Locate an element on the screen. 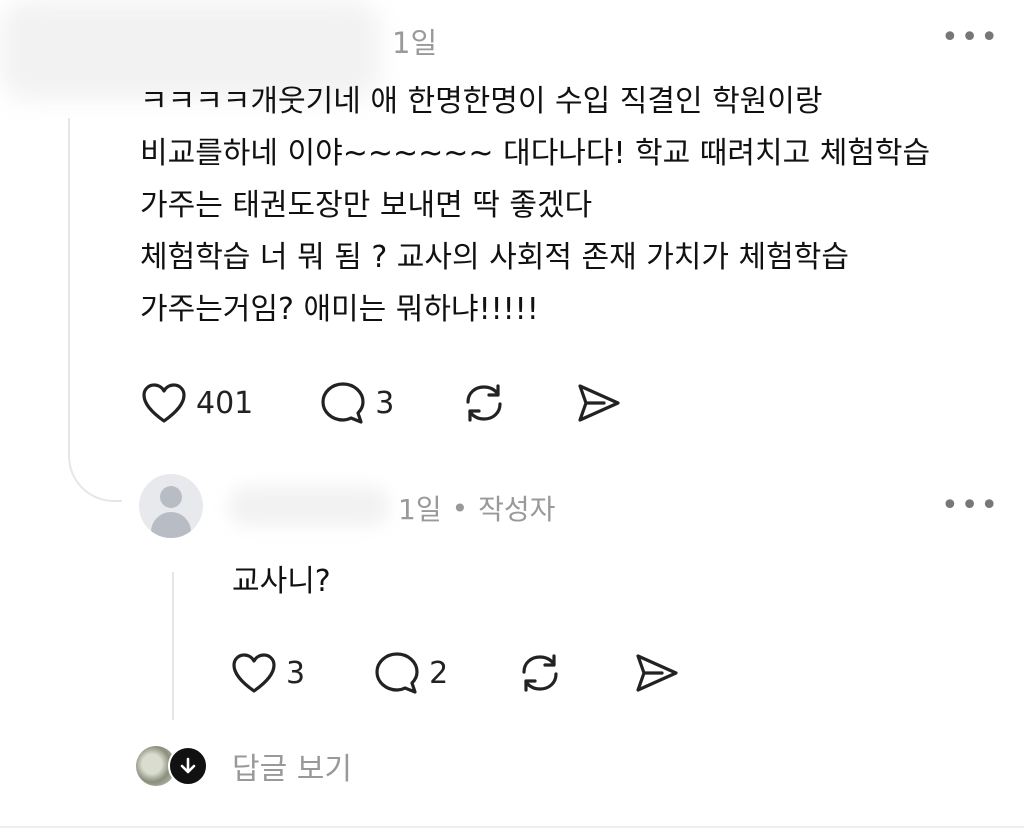  comment-button: 2 is located at coordinates (410, 673).